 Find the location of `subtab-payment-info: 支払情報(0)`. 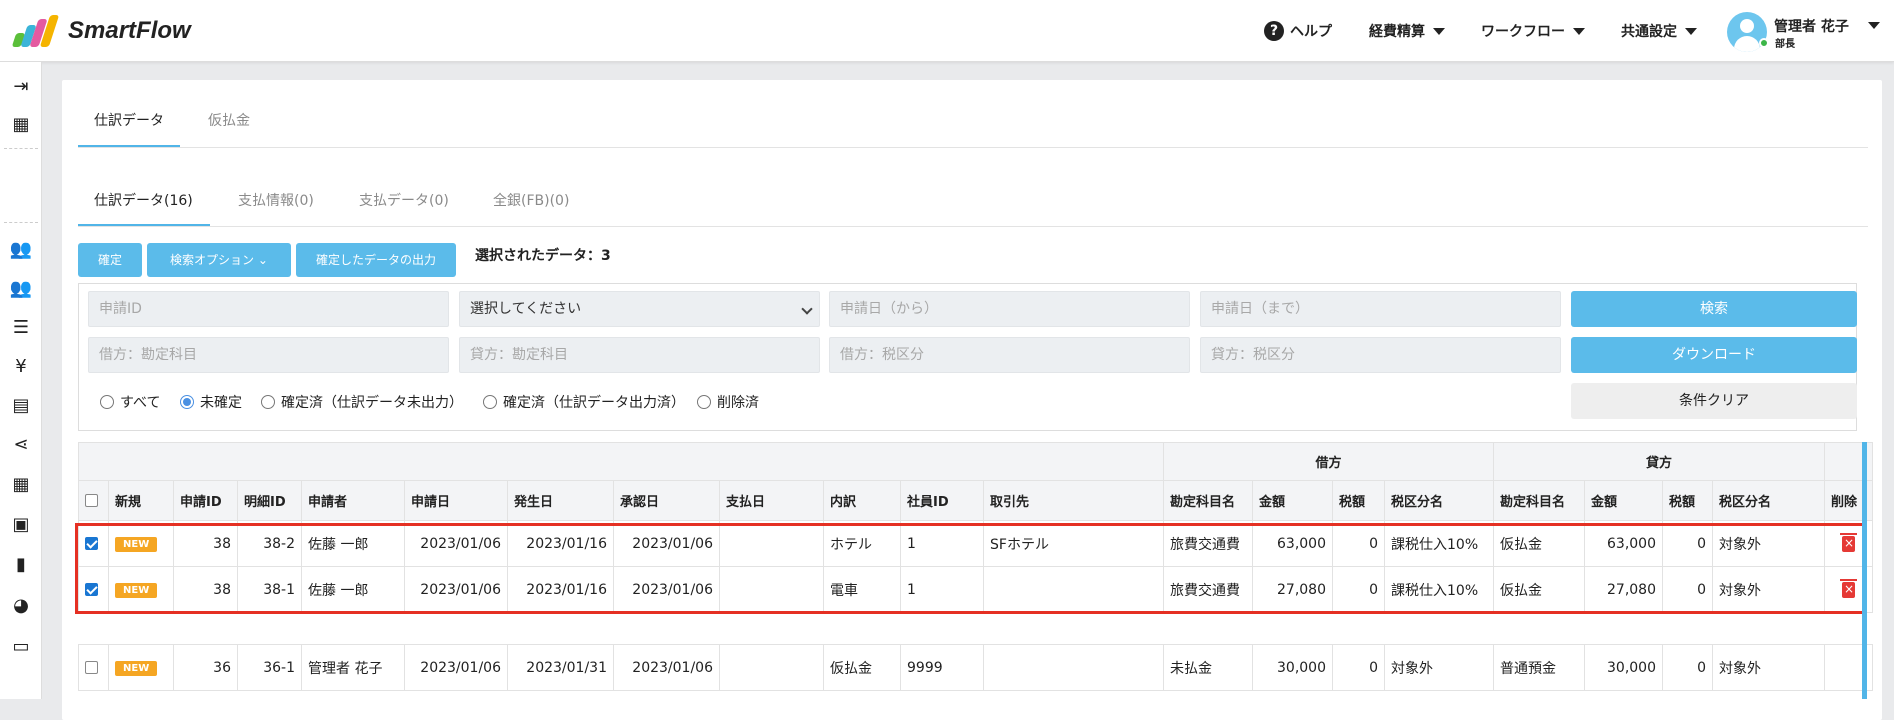

subtab-payment-info: 支払情報(0) is located at coordinates (276, 200).